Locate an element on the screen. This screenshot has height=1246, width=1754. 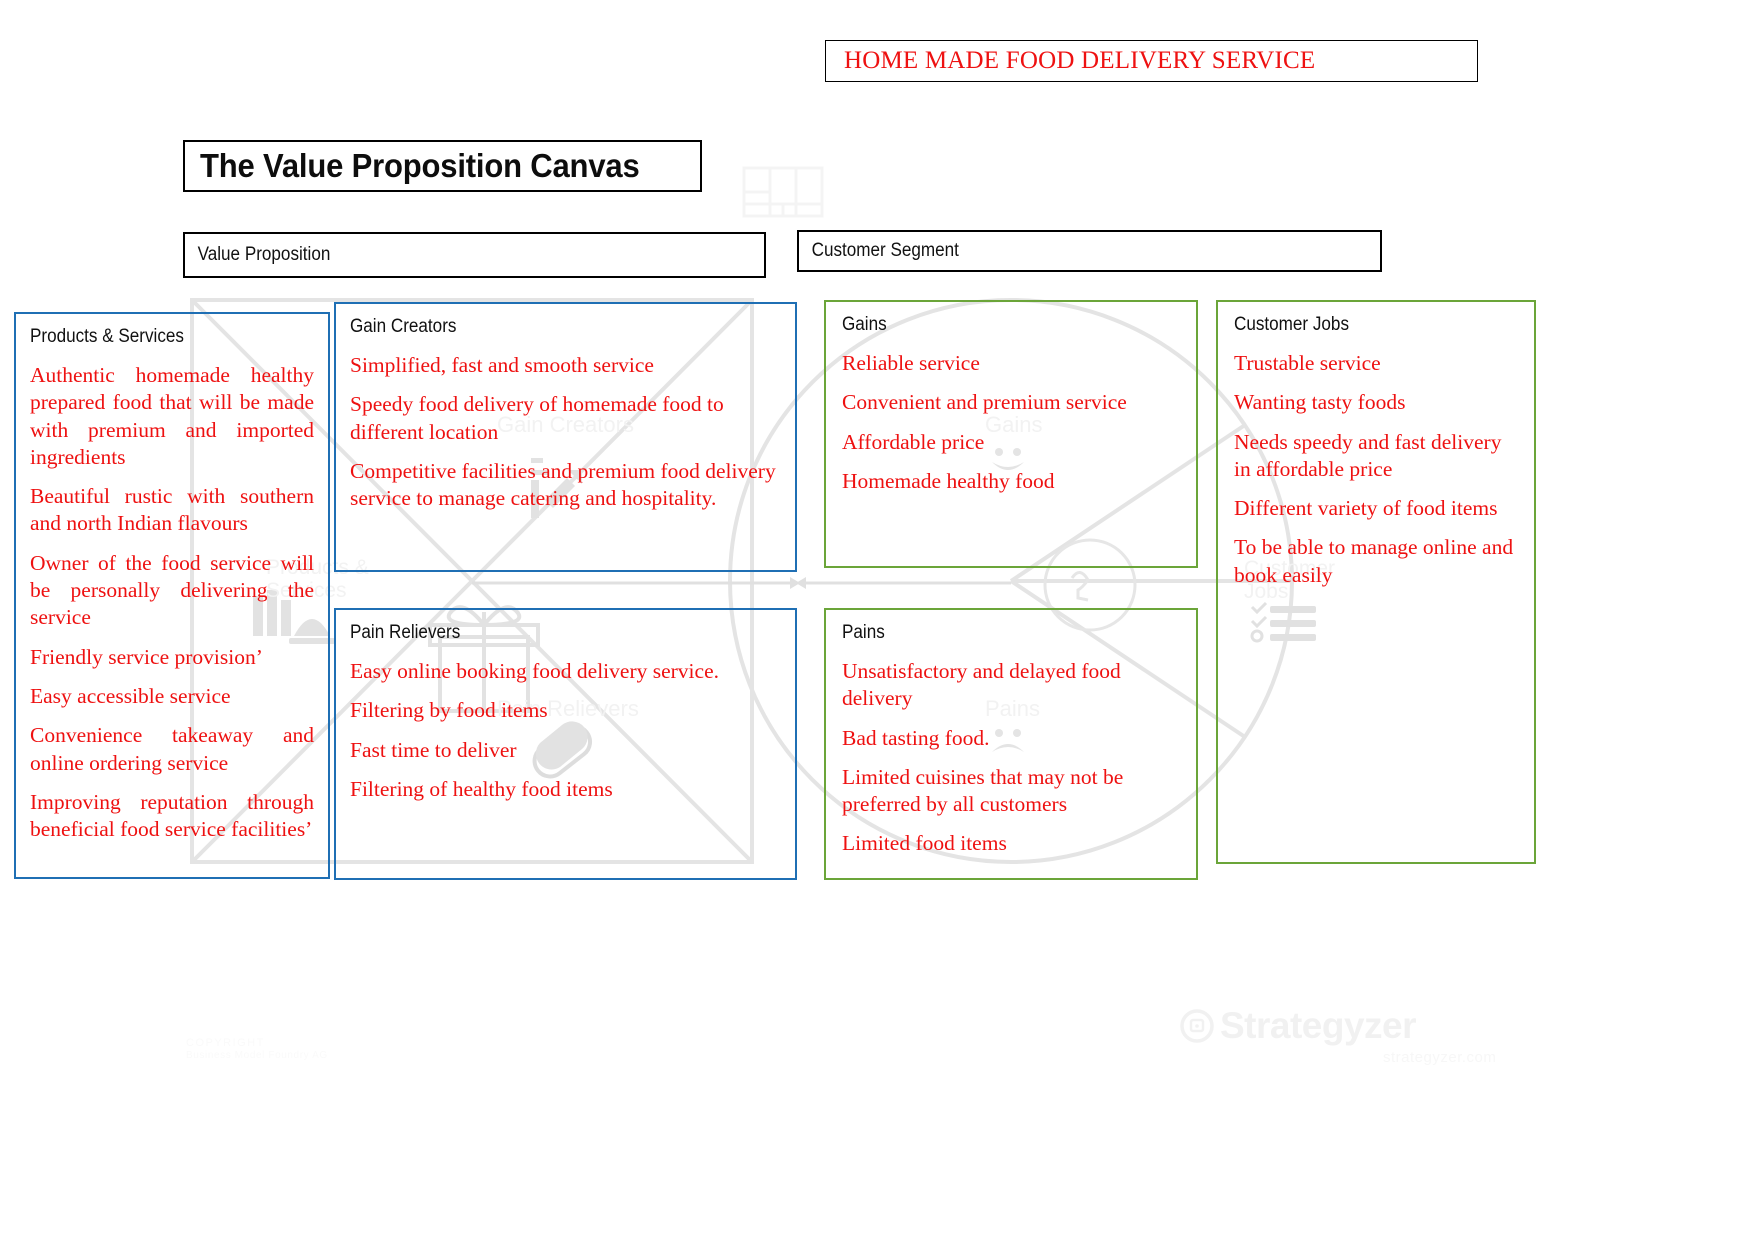
panel-item: Trustable service is located at coordinates (1307, 363).